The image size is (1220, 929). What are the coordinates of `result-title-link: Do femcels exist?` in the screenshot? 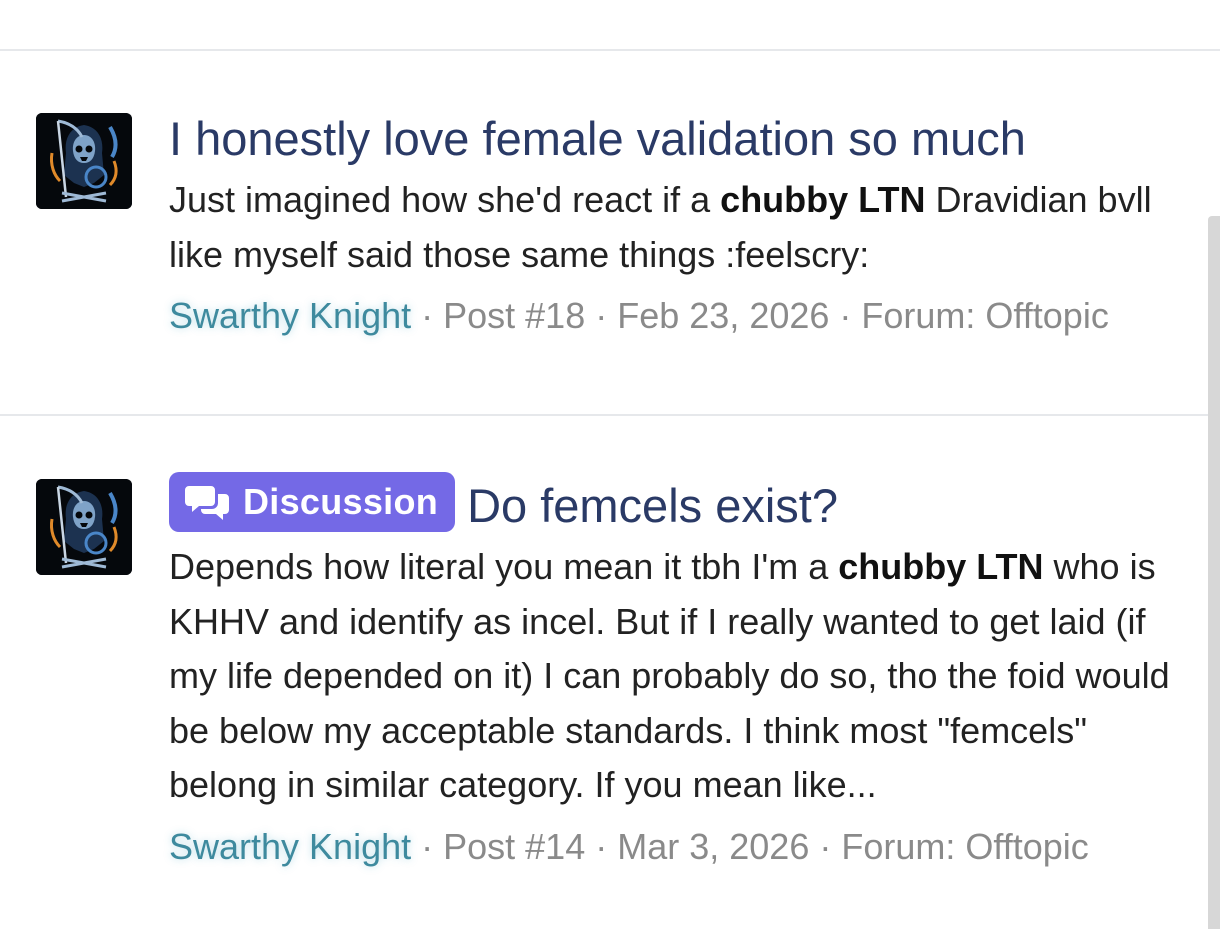 It's located at (652, 505).